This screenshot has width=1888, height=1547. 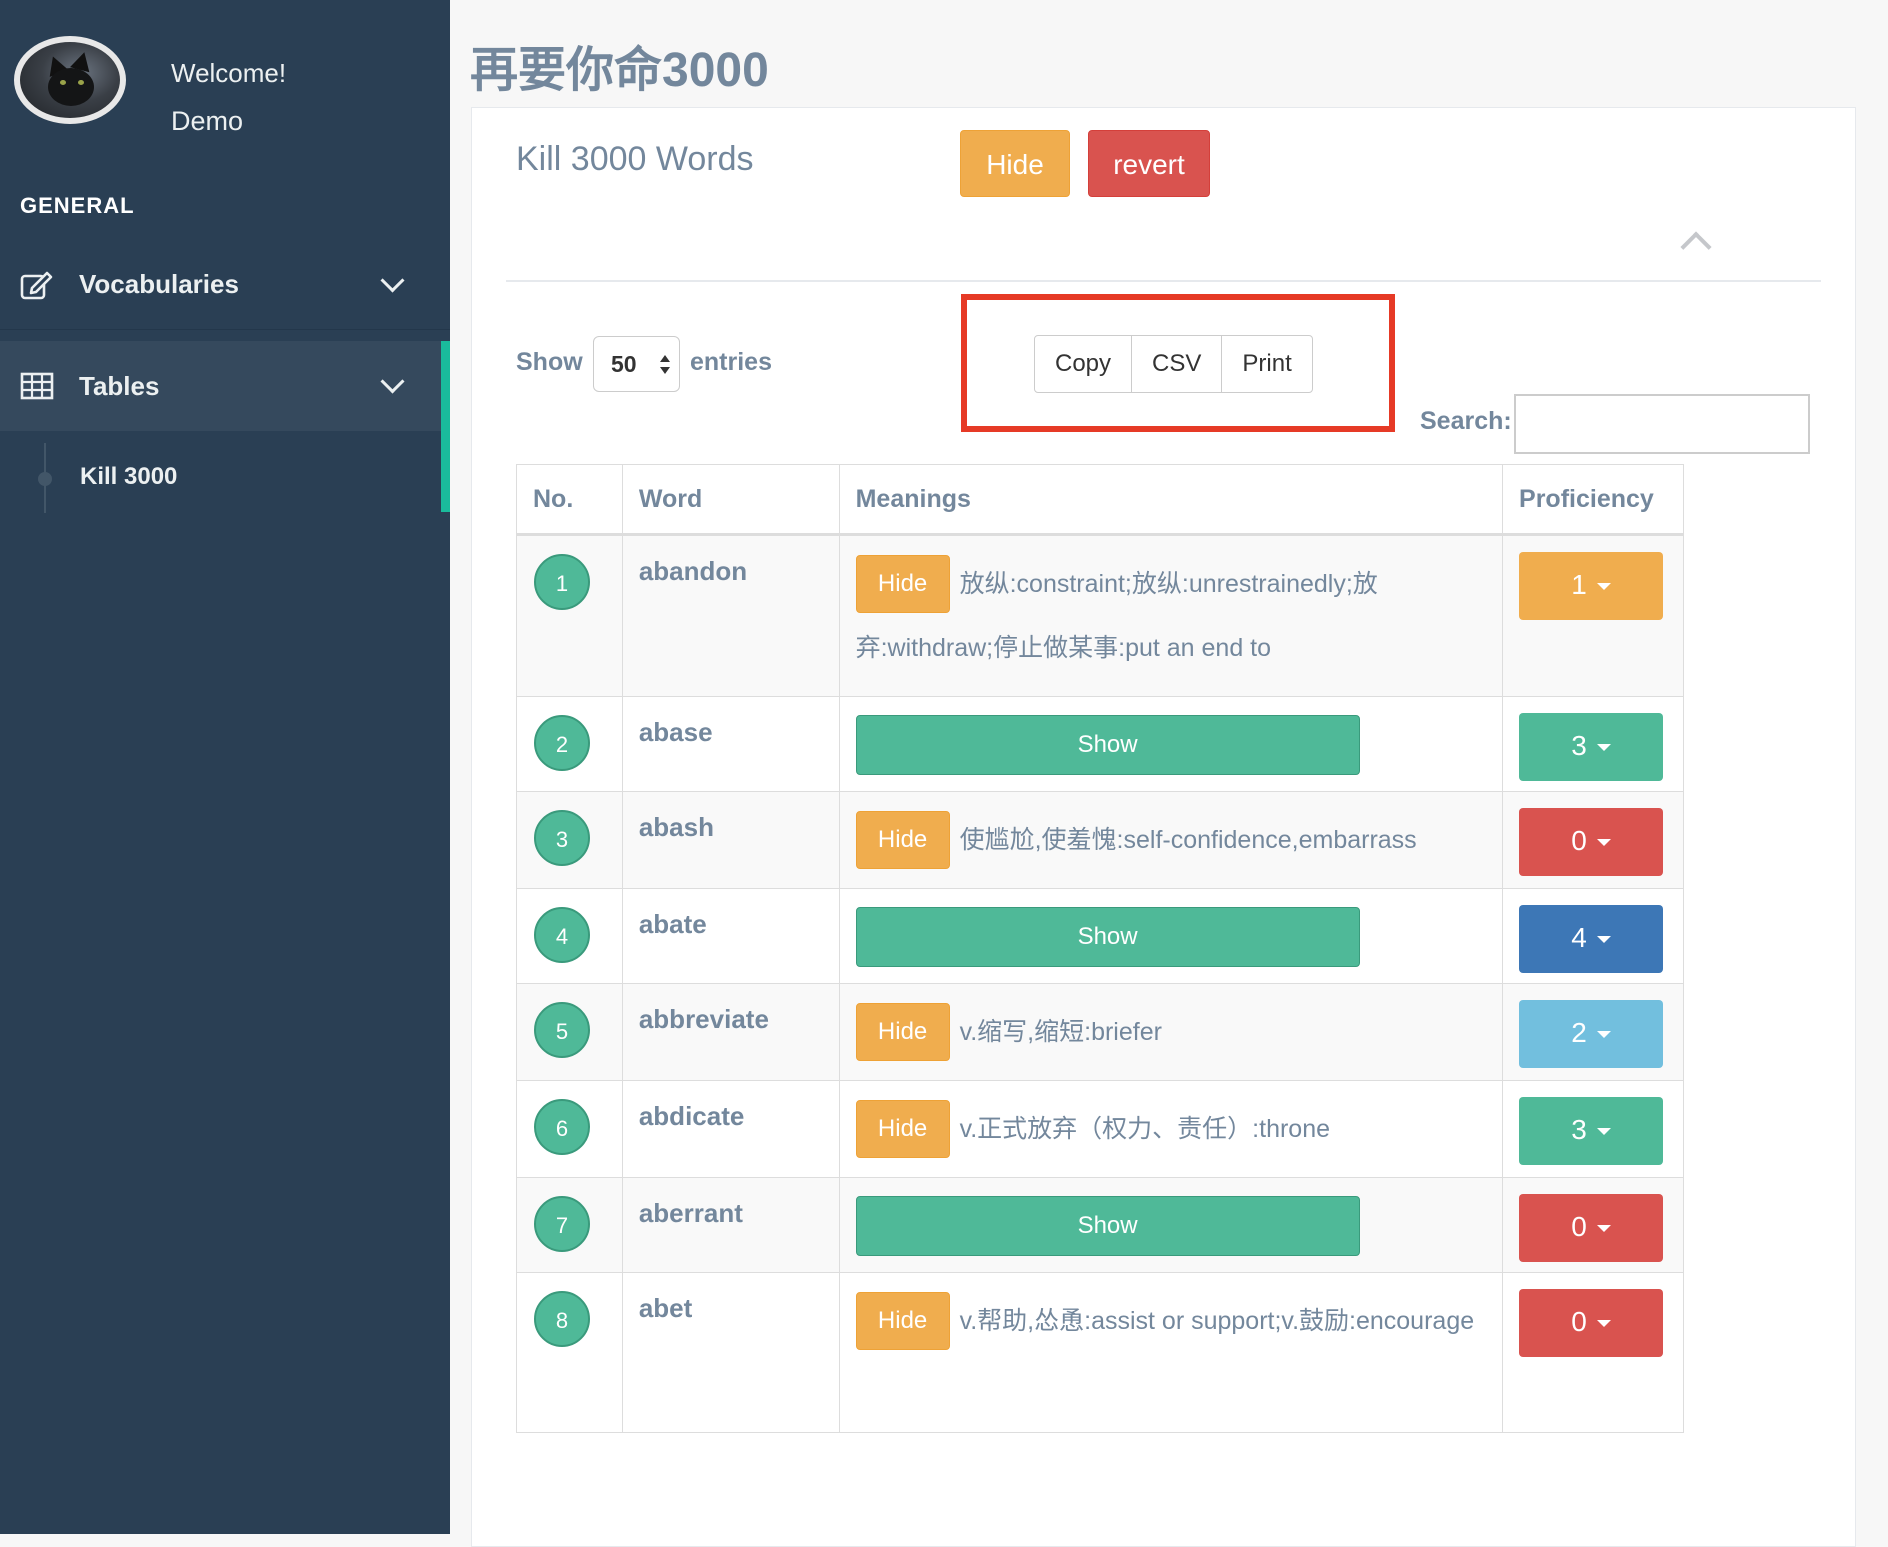 I want to click on avatar, so click(x=70, y=80).